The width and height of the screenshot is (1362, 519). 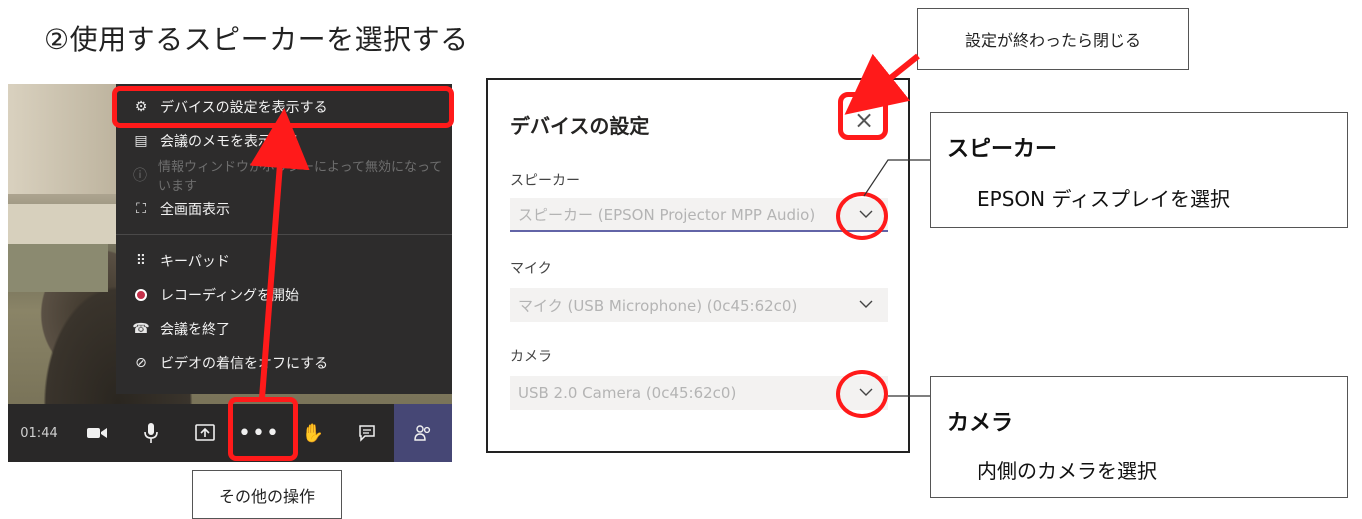 I want to click on menu-item-label: ビデオの着信をオフにする, so click(x=244, y=364).